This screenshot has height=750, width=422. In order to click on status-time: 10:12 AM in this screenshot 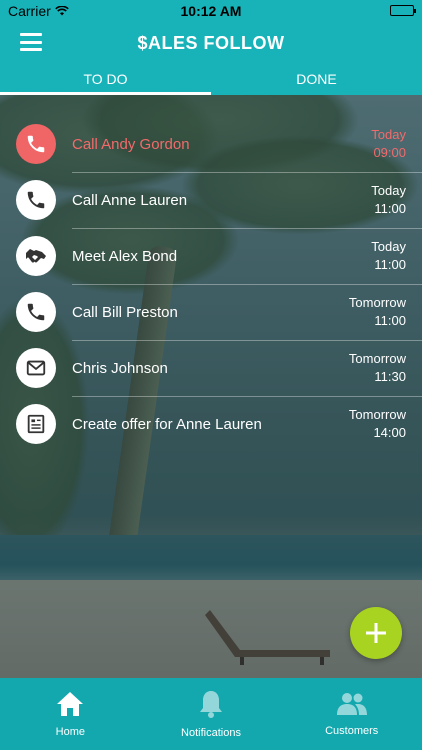, I will do `click(211, 10)`.